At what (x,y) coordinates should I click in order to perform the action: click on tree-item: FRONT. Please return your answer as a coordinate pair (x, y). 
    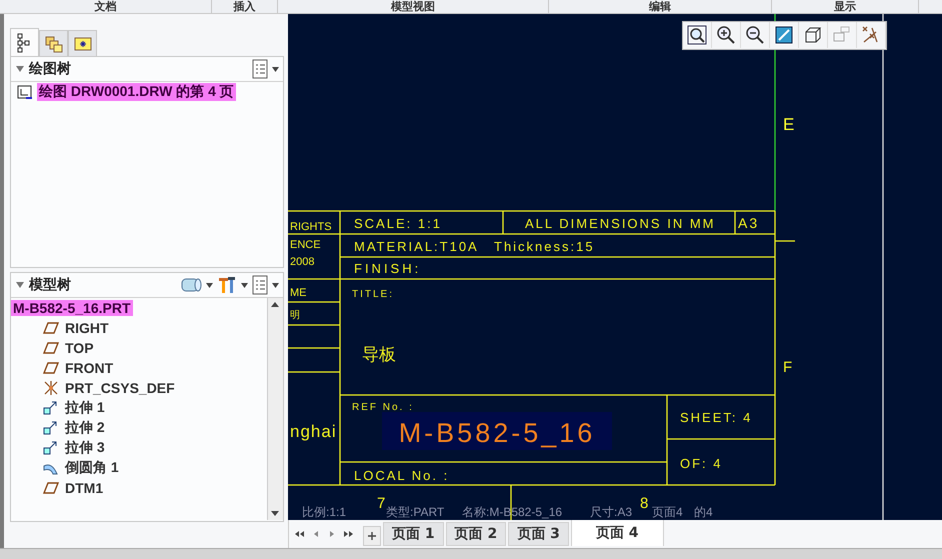
    Looking at the image, I should click on (89, 368).